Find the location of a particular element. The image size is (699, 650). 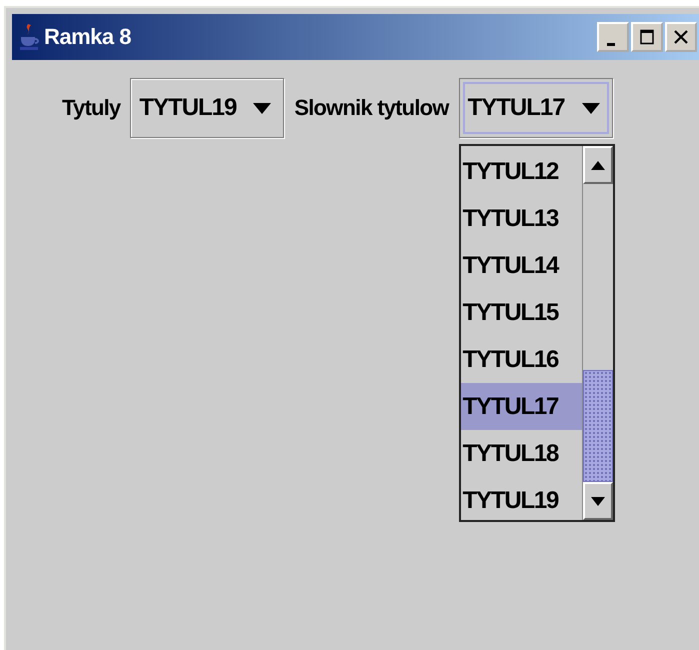

list-item: TYTUL12 is located at coordinates (521, 171).